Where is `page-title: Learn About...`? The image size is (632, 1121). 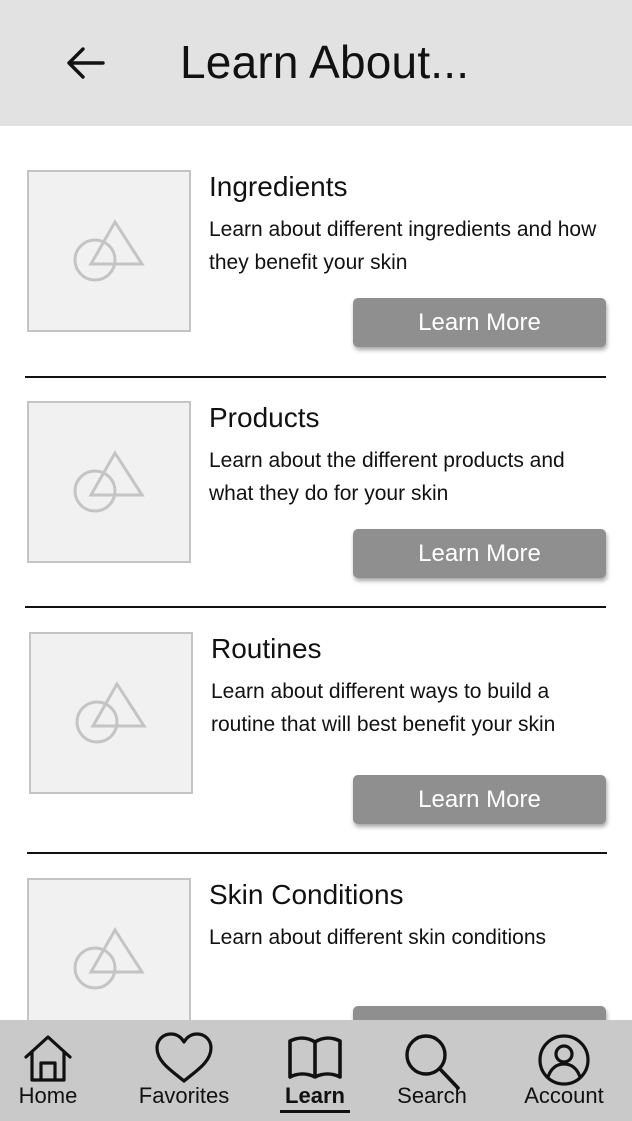
page-title: Learn About... is located at coordinates (325, 62).